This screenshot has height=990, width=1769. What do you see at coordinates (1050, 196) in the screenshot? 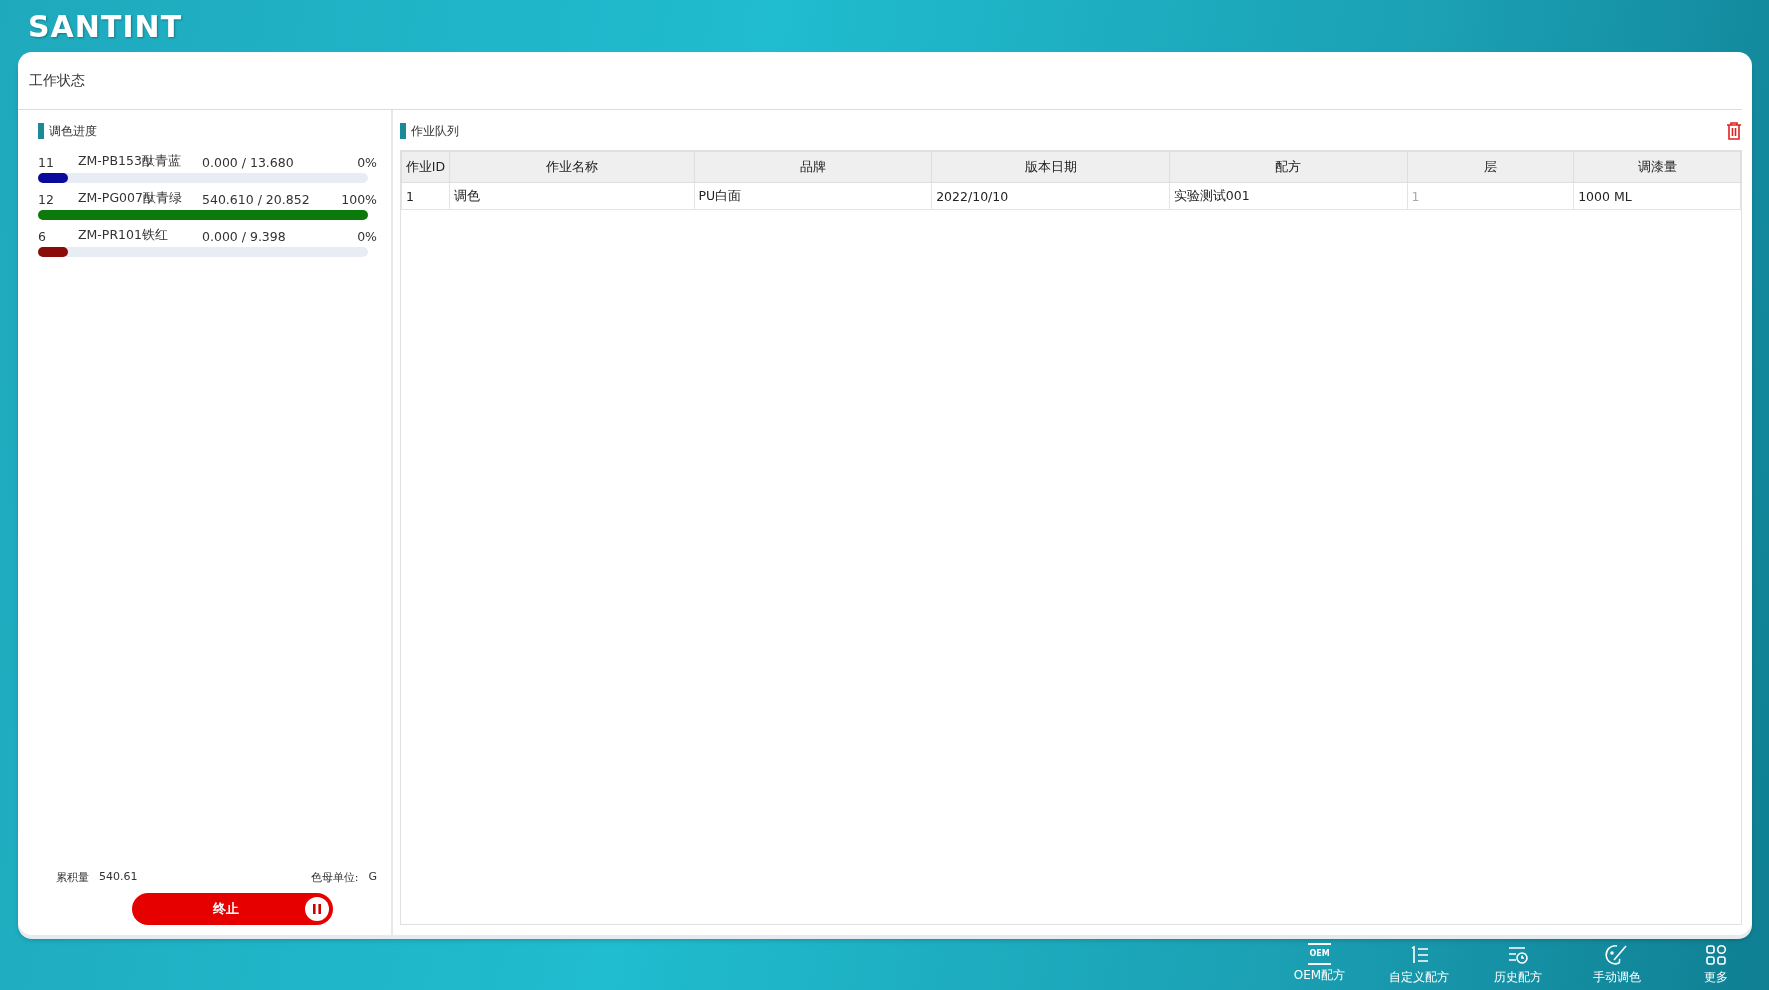
I see `table-cell: 2022/10/10` at bounding box center [1050, 196].